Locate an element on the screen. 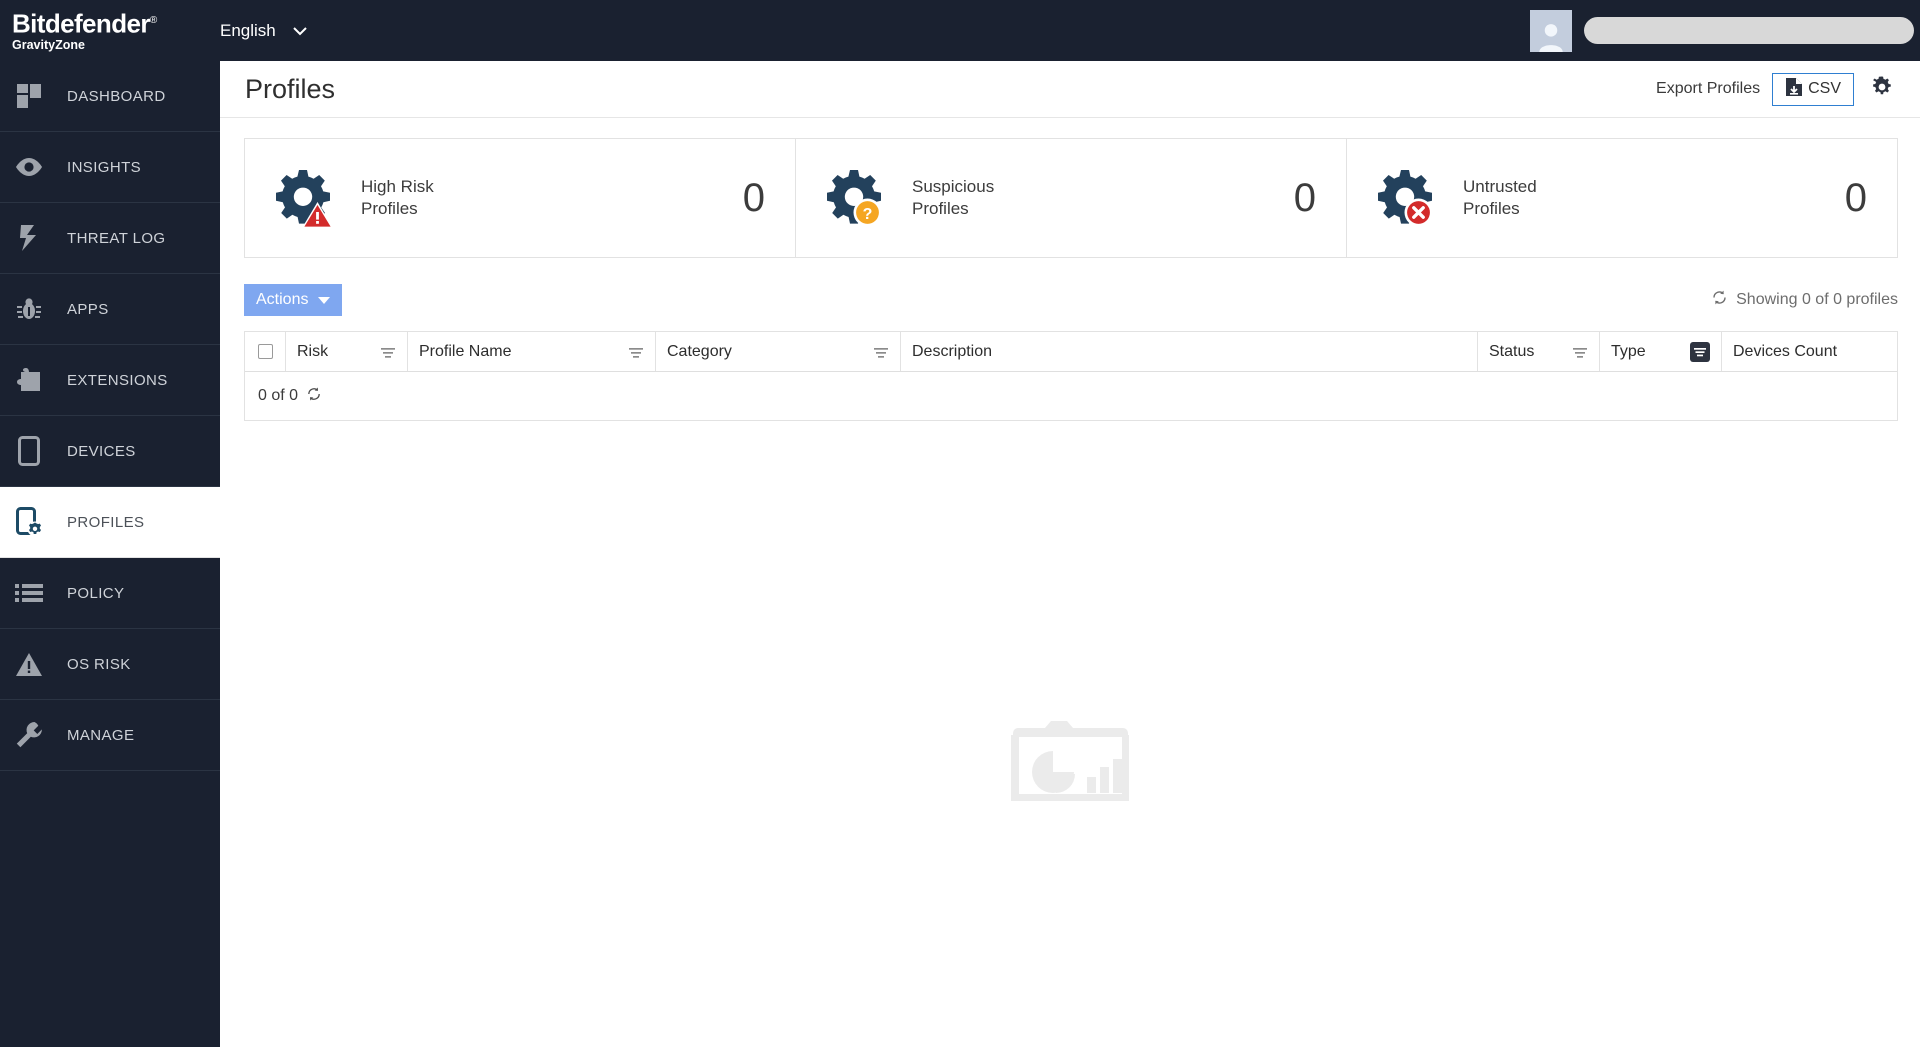 This screenshot has height=1047, width=1920. puzzle-piece-icon is located at coordinates (29, 380).